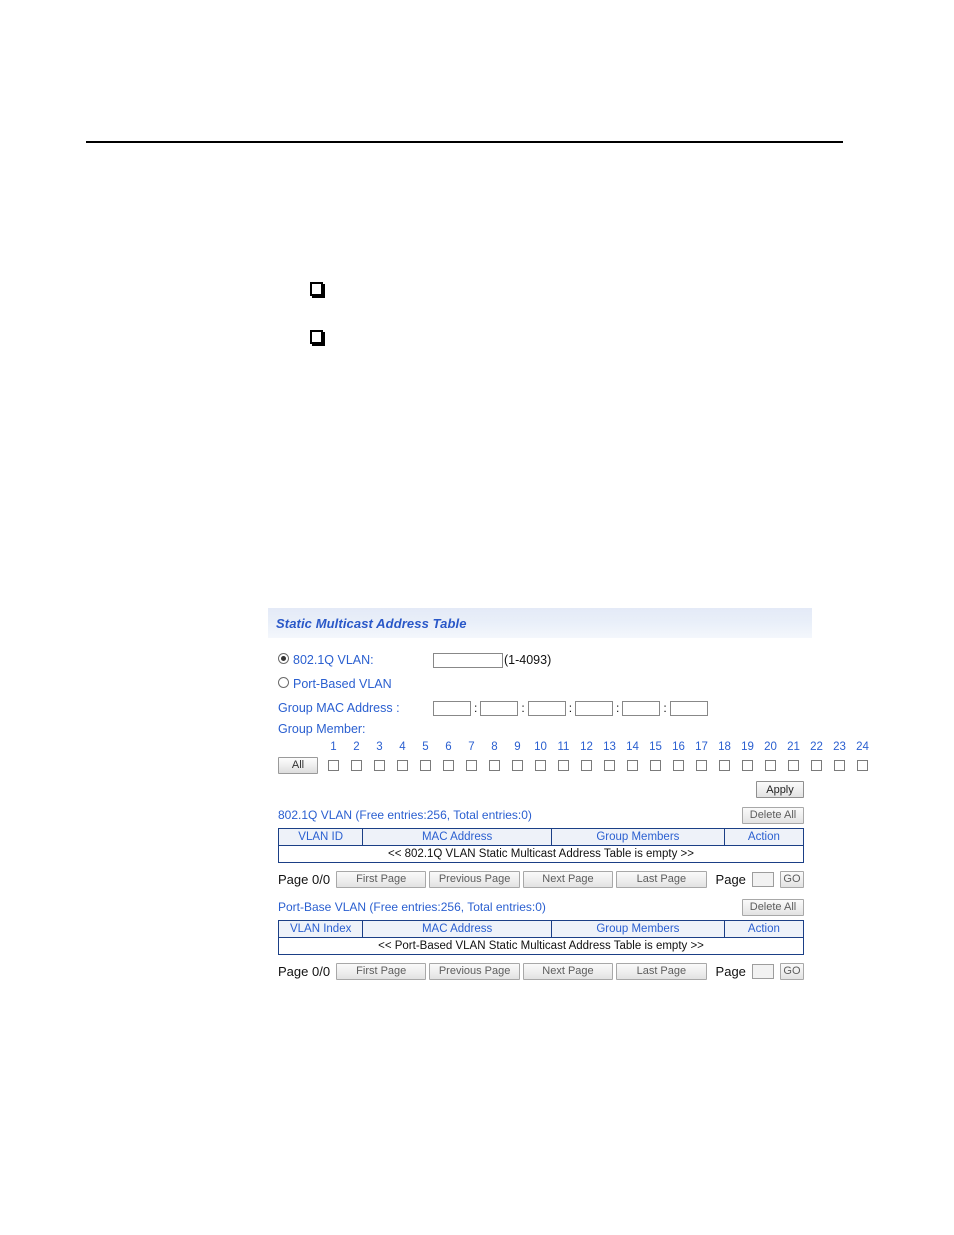 Image resolution: width=954 pixels, height=1235 pixels. What do you see at coordinates (792, 879) in the screenshot?
I see `go-button-8021q: GO` at bounding box center [792, 879].